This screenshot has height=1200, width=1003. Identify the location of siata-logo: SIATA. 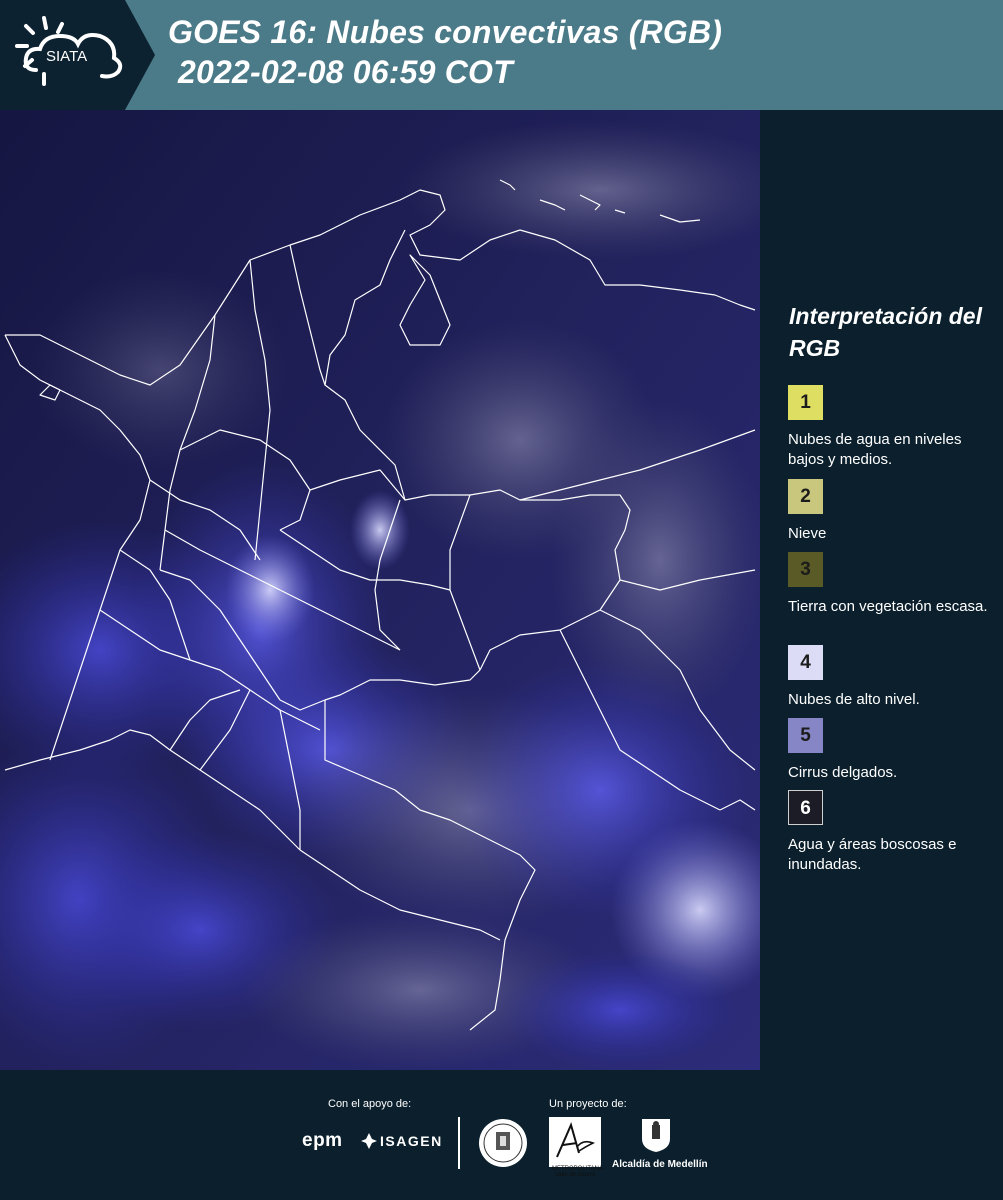
(62, 55).